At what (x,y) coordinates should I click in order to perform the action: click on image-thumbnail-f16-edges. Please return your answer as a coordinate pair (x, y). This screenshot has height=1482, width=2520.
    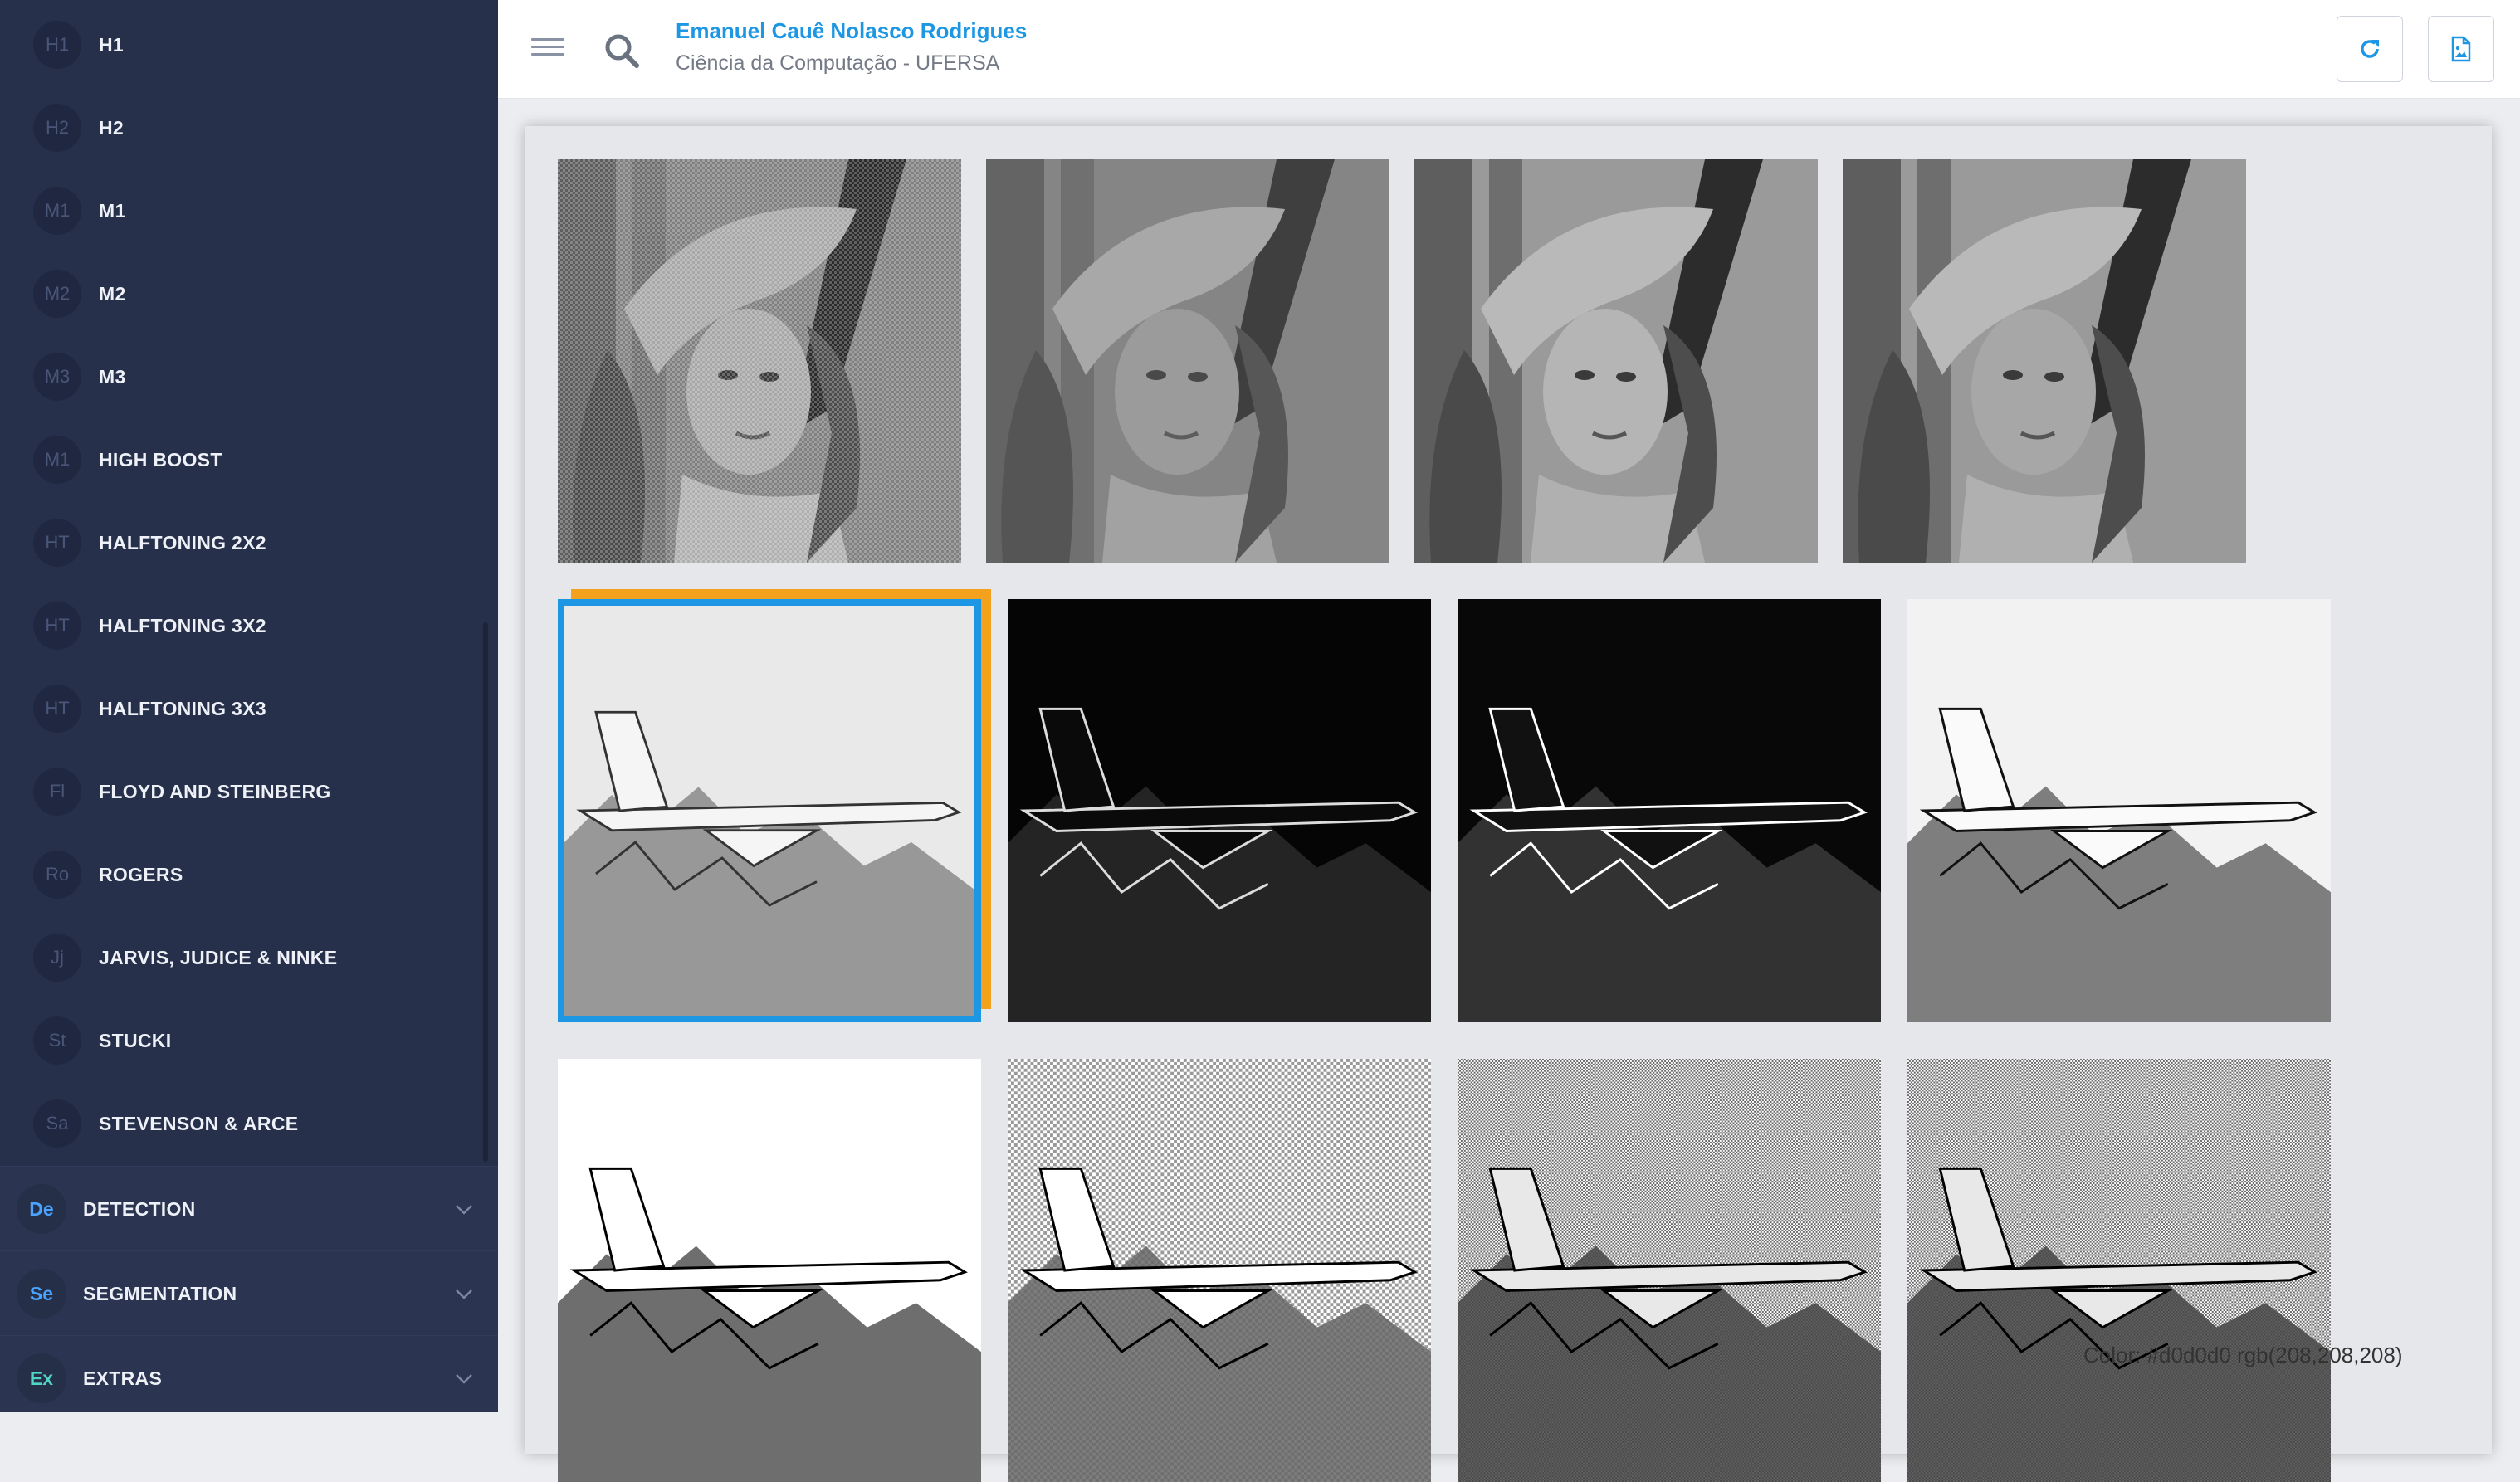
    Looking at the image, I should click on (1219, 810).